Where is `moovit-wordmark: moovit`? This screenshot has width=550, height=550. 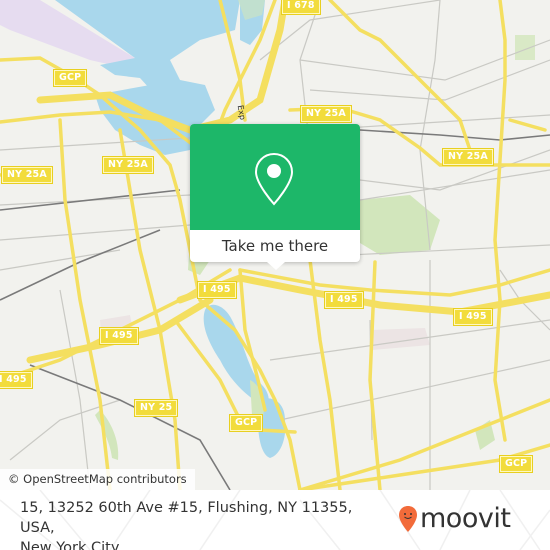 moovit-wordmark: moovit is located at coordinates (465, 518).